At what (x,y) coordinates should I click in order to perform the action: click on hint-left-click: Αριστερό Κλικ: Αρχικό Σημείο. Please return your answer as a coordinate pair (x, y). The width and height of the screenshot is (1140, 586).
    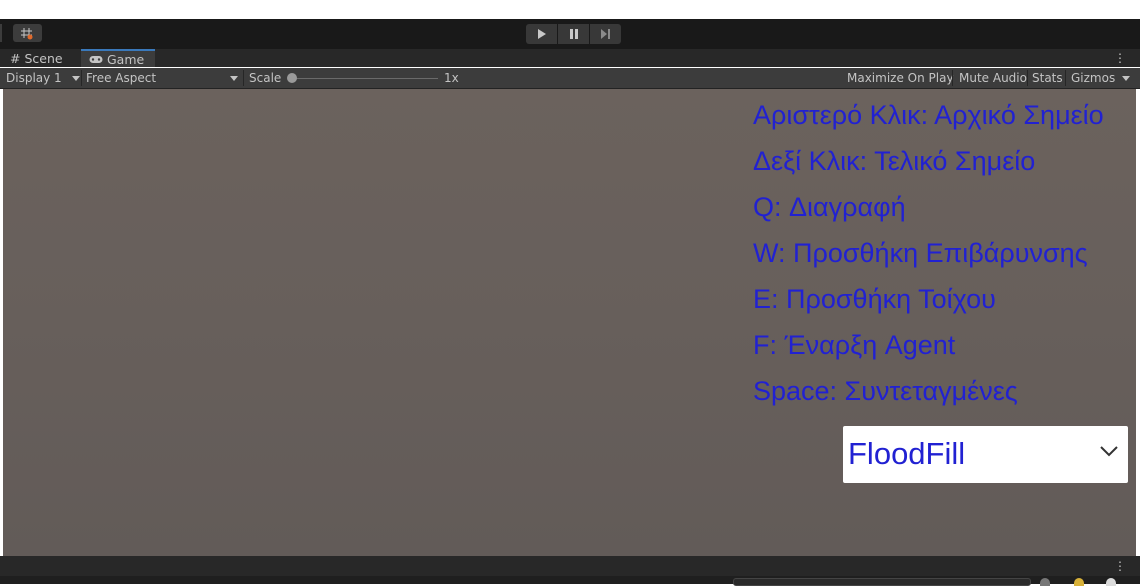
    Looking at the image, I should click on (928, 115).